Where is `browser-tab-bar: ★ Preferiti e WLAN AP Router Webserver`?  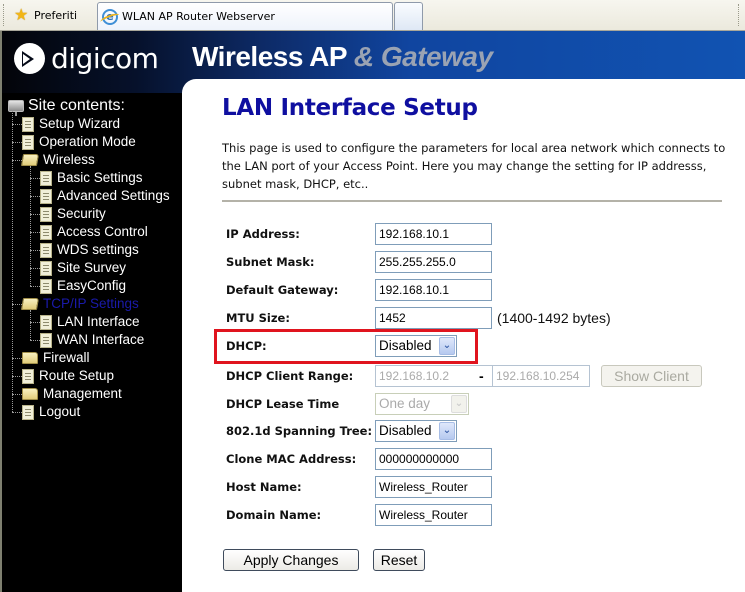
browser-tab-bar: ★ Preferiti e WLAN AP Router Webserver is located at coordinates (372, 15).